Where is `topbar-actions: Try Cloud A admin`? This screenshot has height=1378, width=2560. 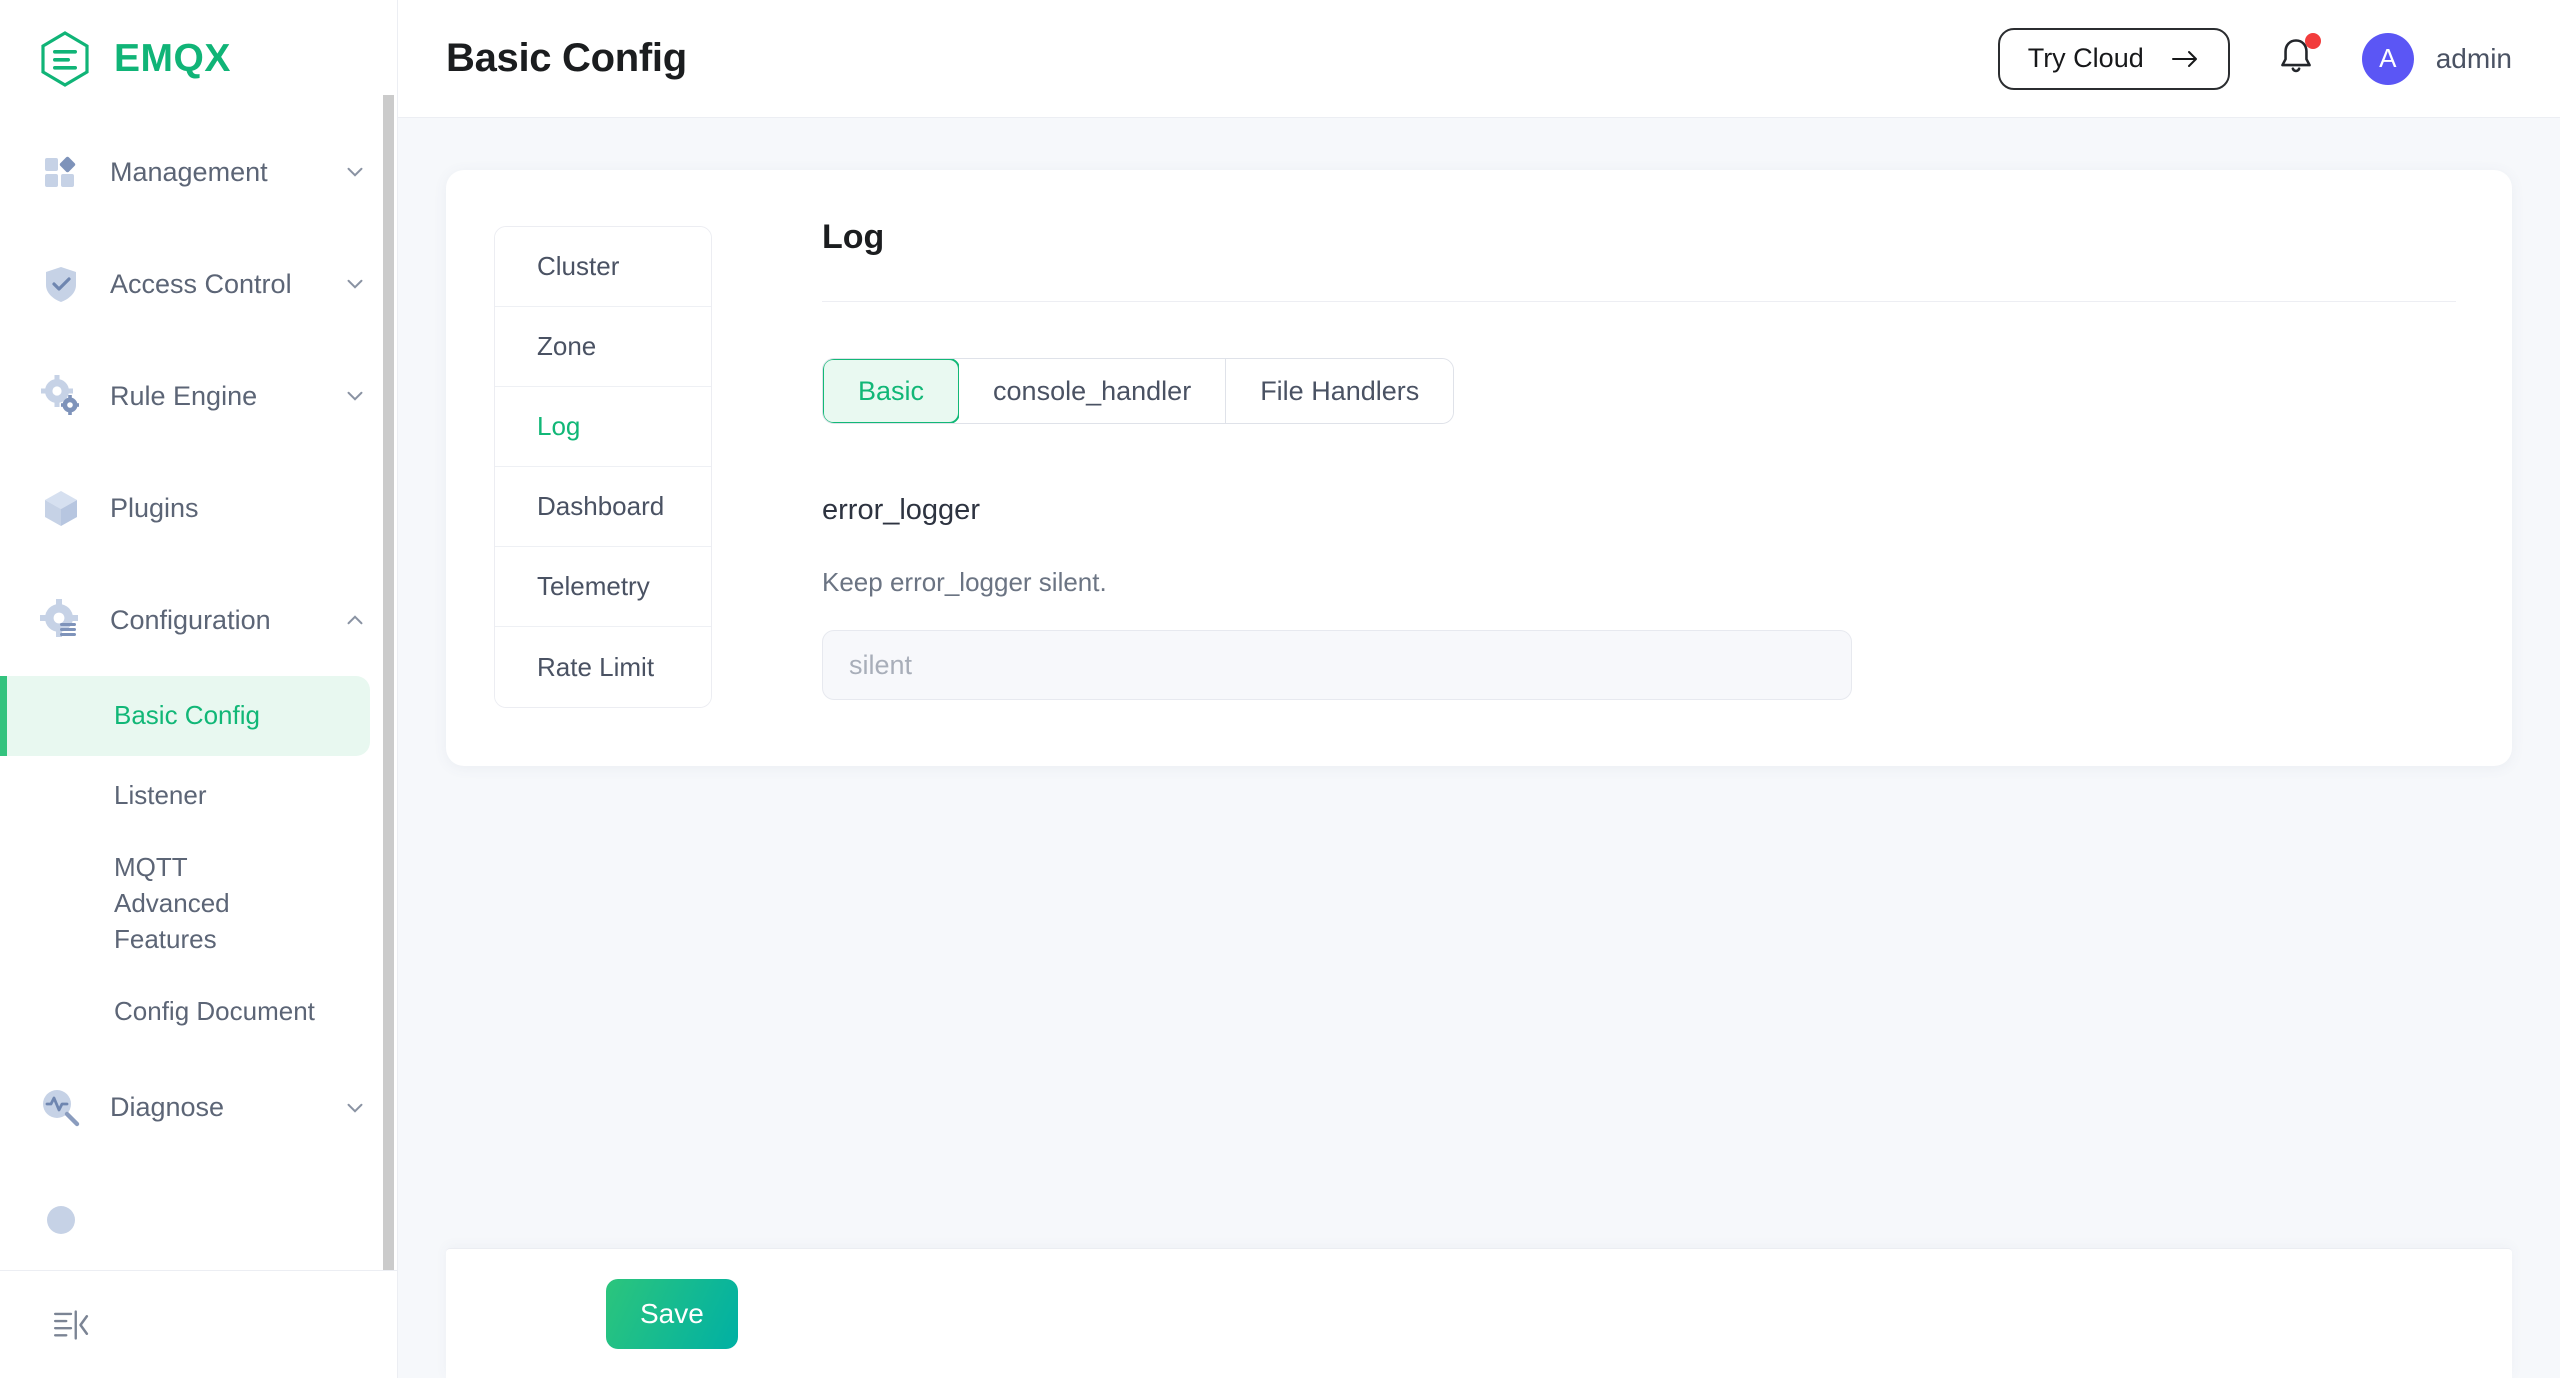 topbar-actions: Try Cloud A admin is located at coordinates (2254, 58).